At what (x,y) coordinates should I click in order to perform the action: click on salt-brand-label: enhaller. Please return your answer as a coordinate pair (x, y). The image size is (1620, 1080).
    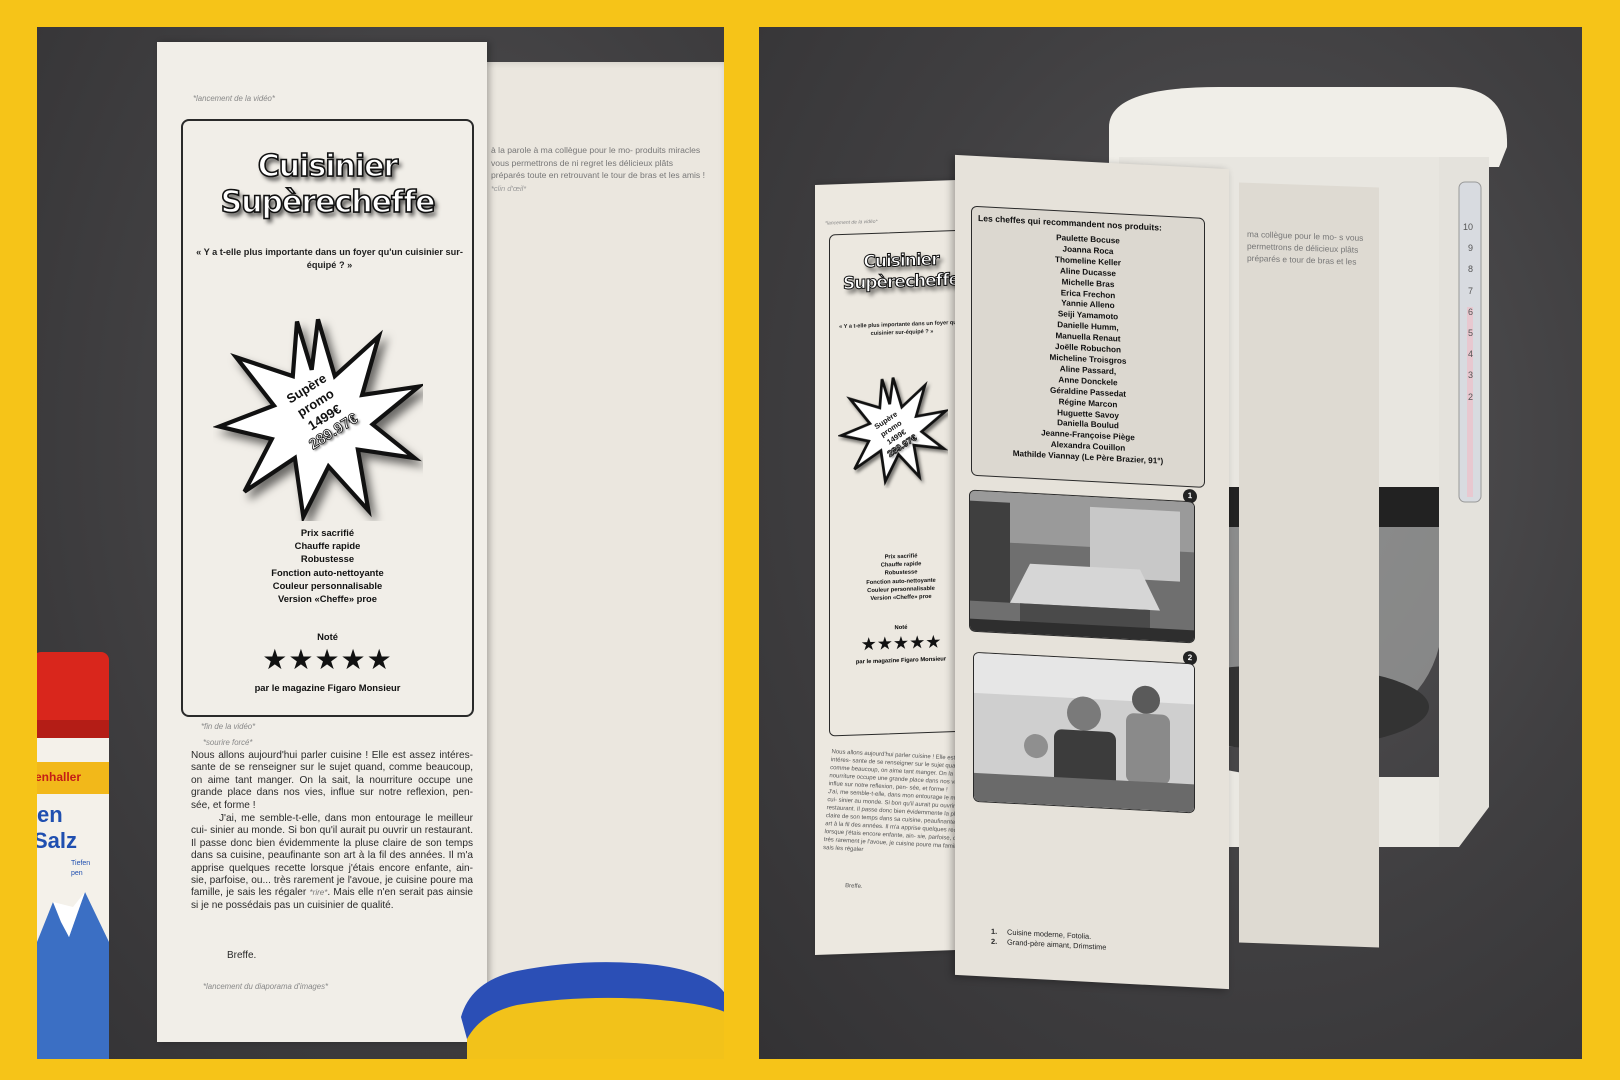
    Looking at the image, I should click on (59, 777).